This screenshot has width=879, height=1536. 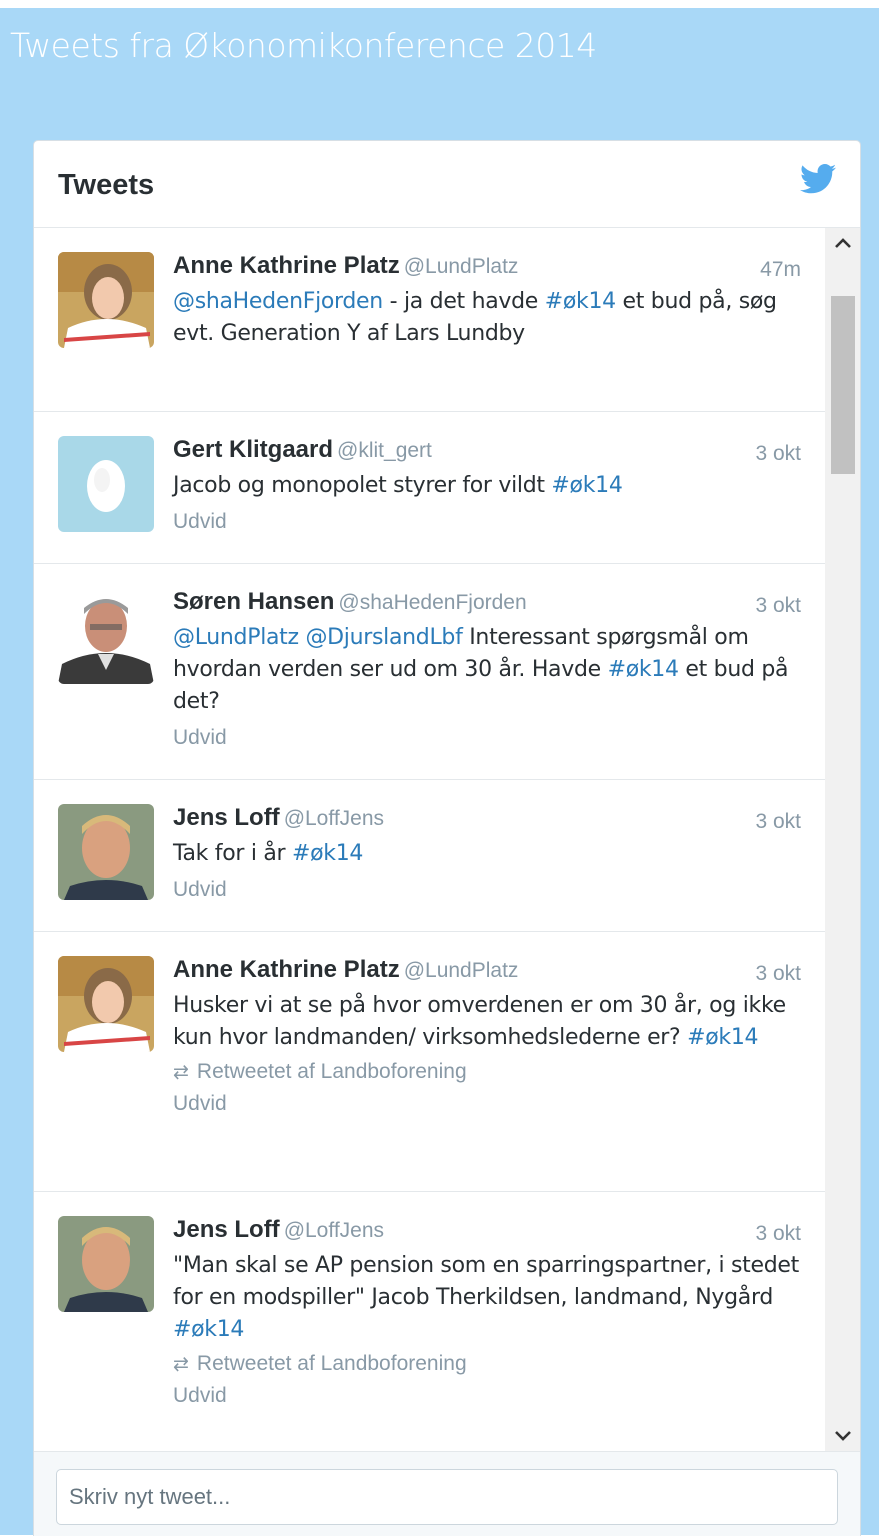 I want to click on scroll-down-button, so click(x=842, y=1436).